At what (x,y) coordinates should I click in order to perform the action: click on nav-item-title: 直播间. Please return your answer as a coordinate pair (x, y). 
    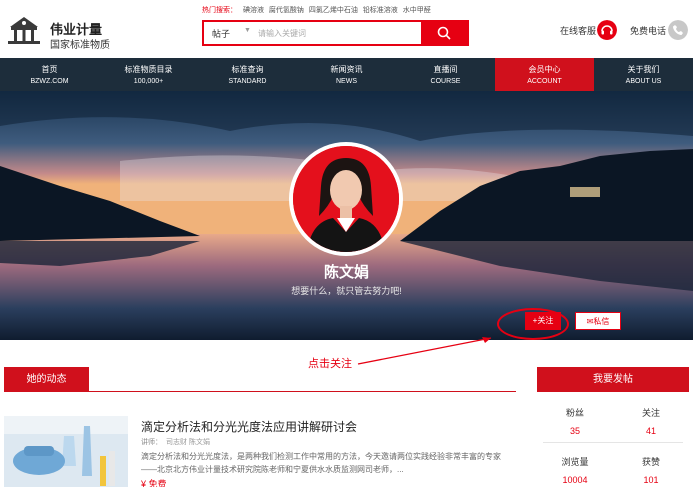
    Looking at the image, I should click on (445, 69).